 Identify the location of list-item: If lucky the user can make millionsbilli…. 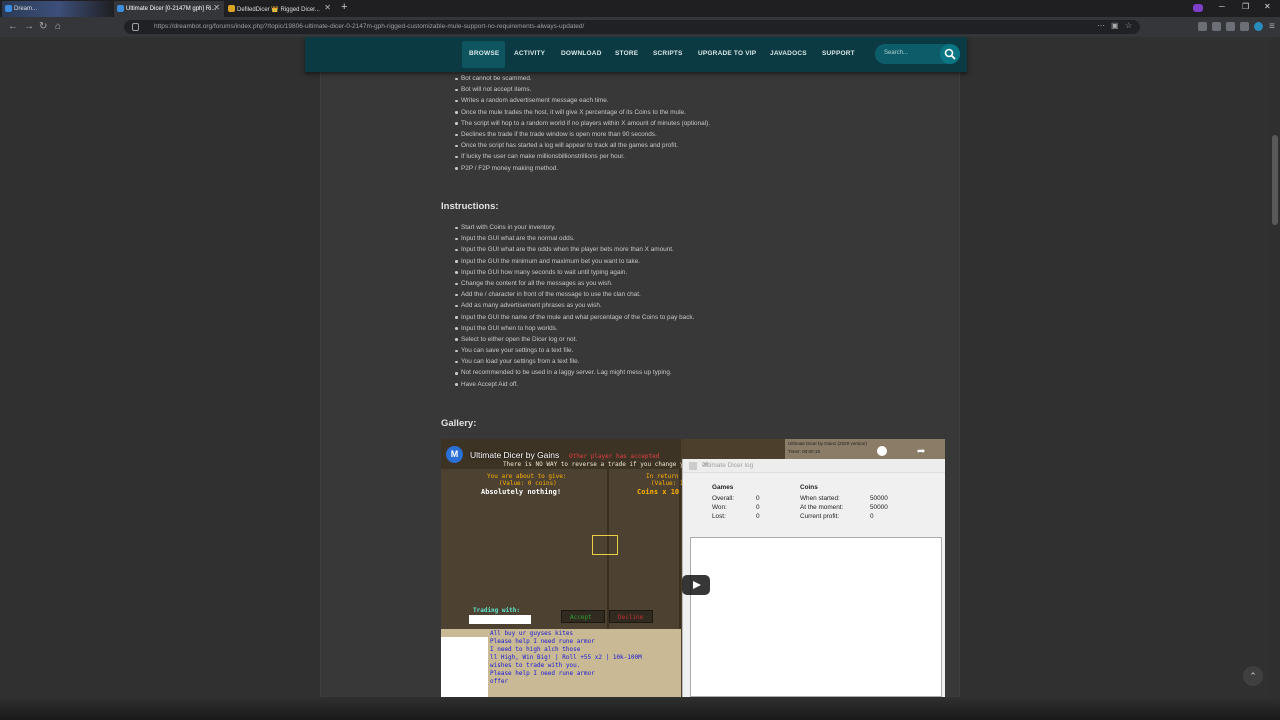
(582, 156).